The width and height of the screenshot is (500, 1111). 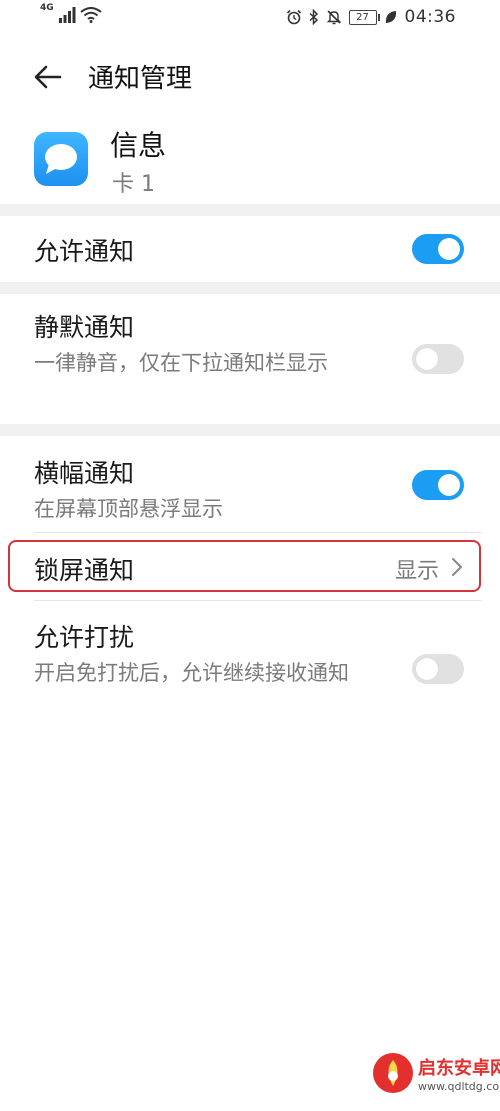 What do you see at coordinates (250, 484) in the screenshot?
I see `setting-banner-notifications: 横幅通知 在屏幕顶部悬浮显示` at bounding box center [250, 484].